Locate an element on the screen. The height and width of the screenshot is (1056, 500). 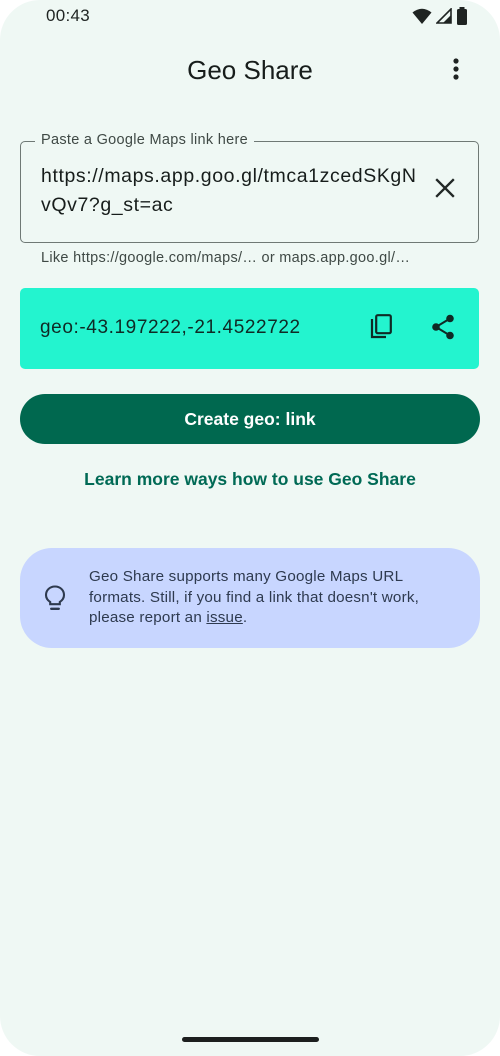
share-icon is located at coordinates (443, 329).